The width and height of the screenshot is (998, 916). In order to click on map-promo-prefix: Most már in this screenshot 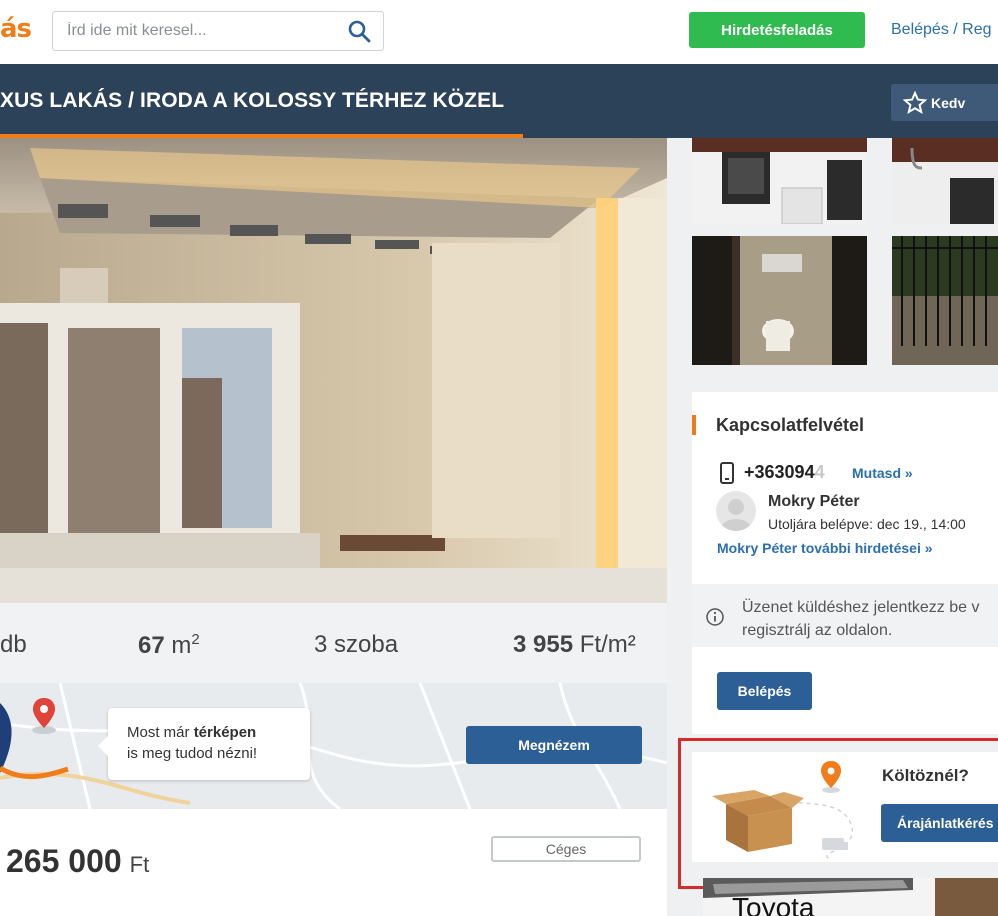, I will do `click(160, 732)`.